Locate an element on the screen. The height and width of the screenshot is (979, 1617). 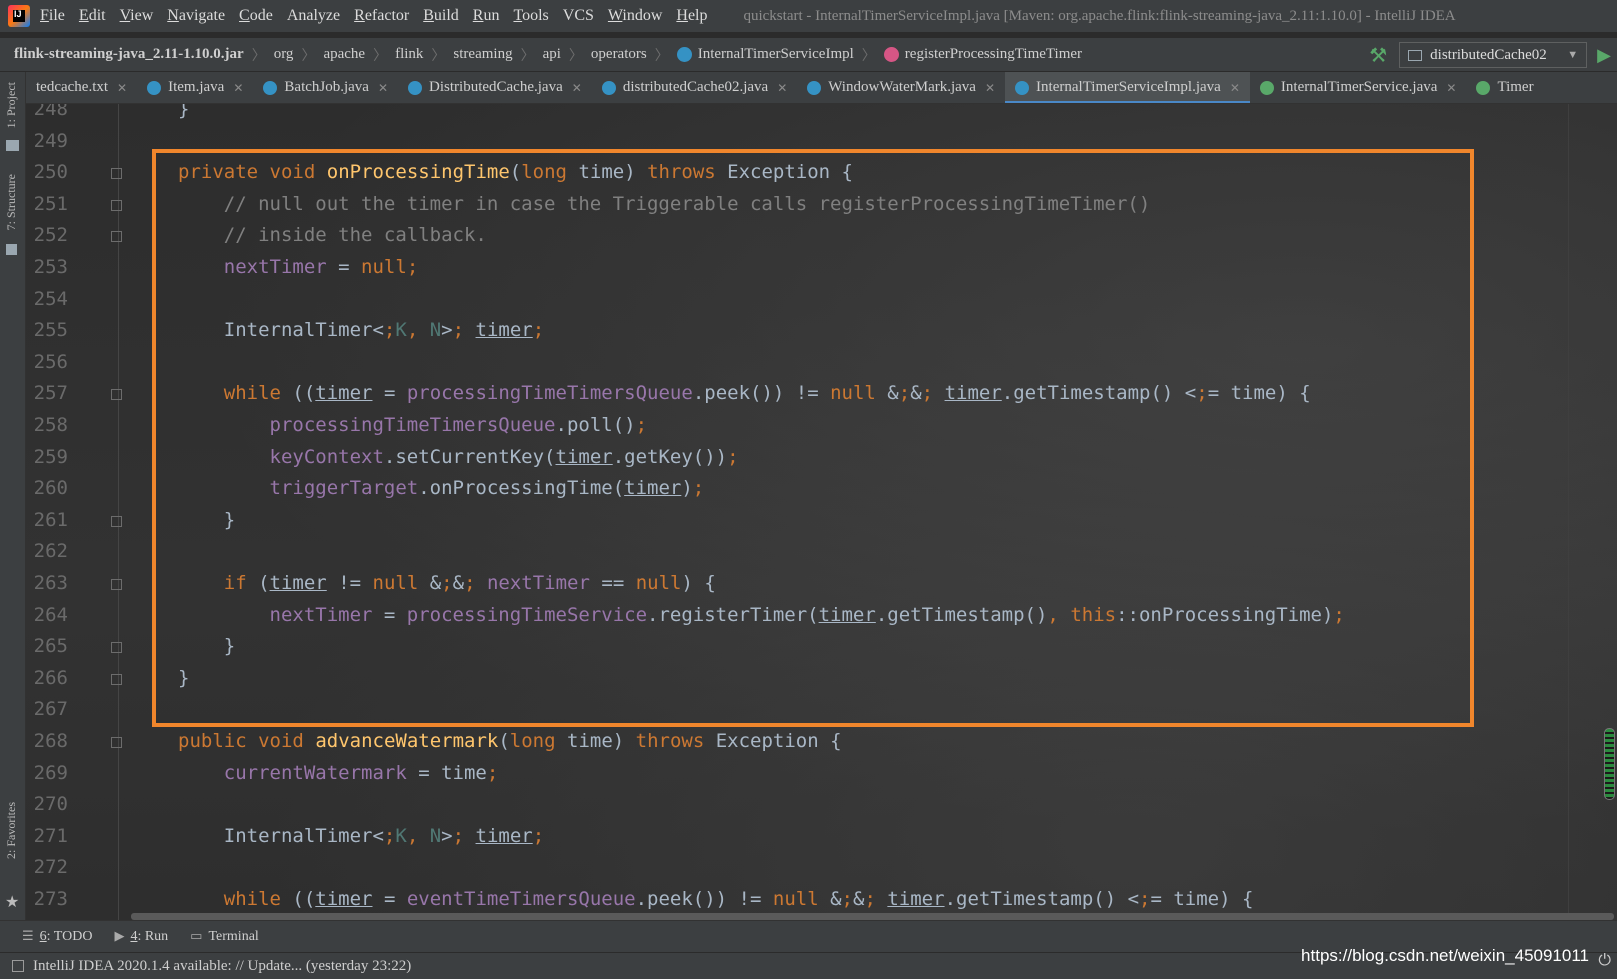
menu-tools: Tools is located at coordinates (530, 16).